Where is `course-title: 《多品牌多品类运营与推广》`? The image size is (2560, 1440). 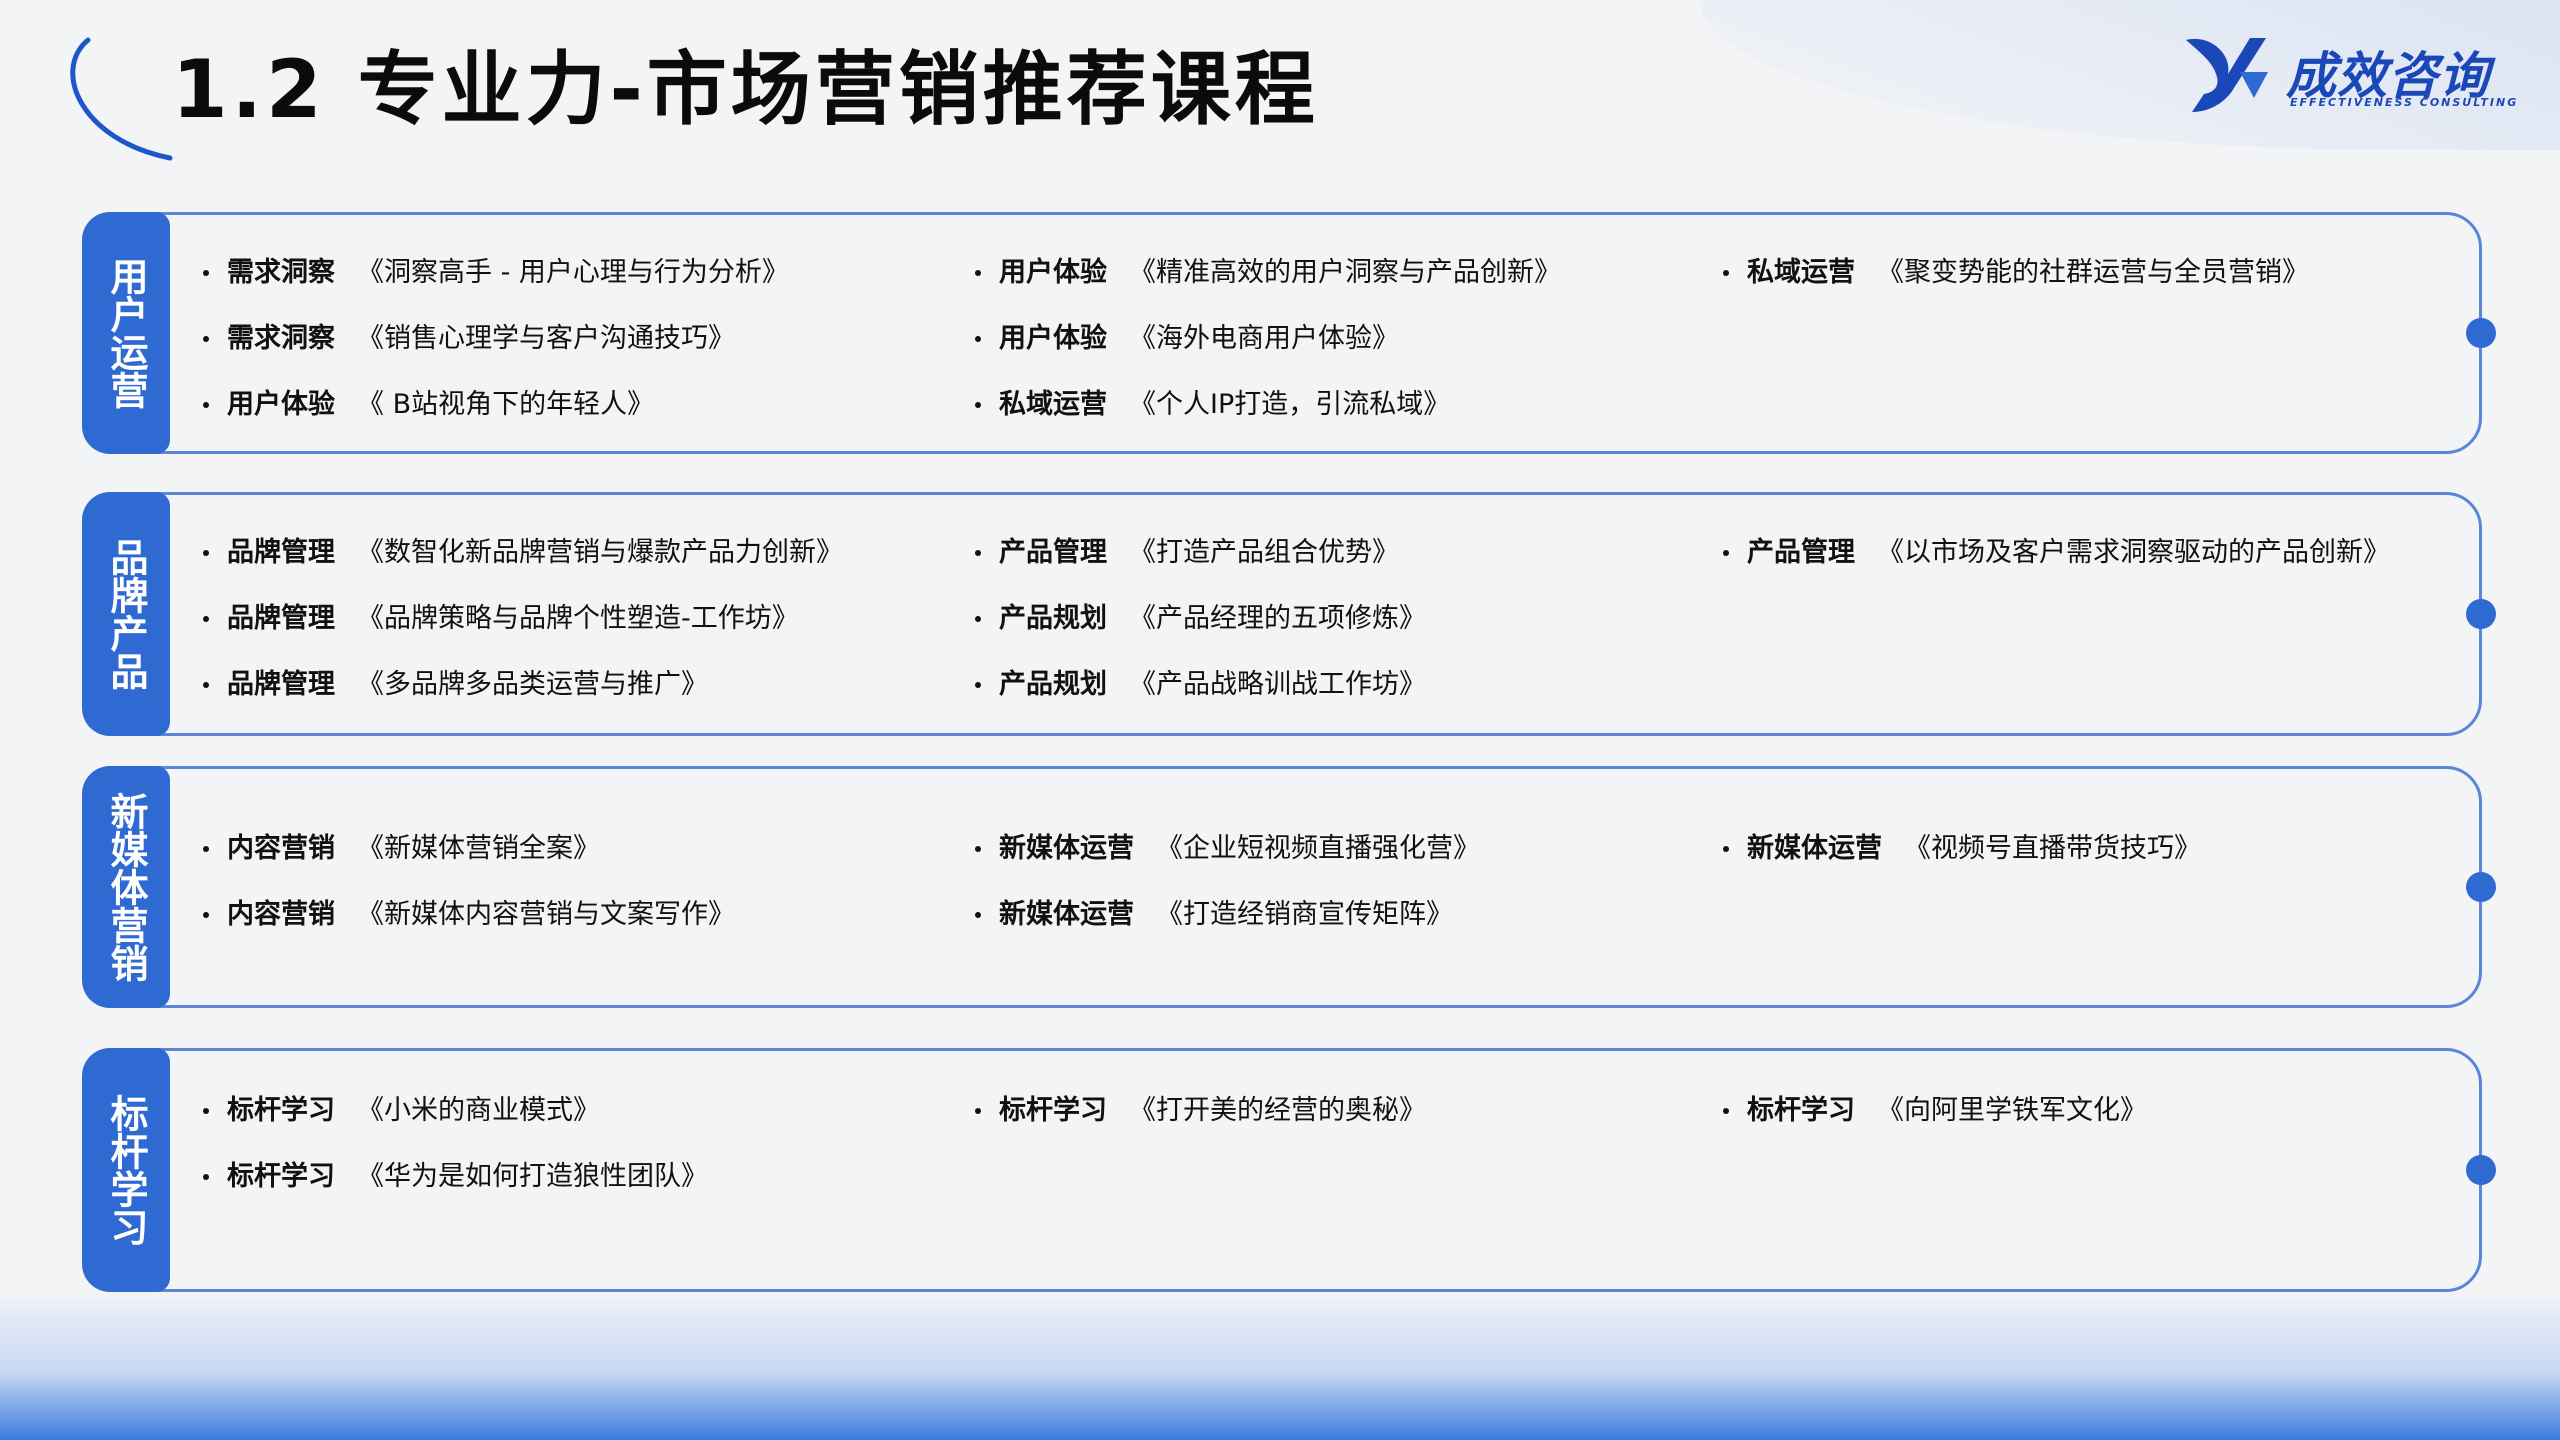
course-title: 《多品牌多品类运营与推广》 is located at coordinates (532, 684).